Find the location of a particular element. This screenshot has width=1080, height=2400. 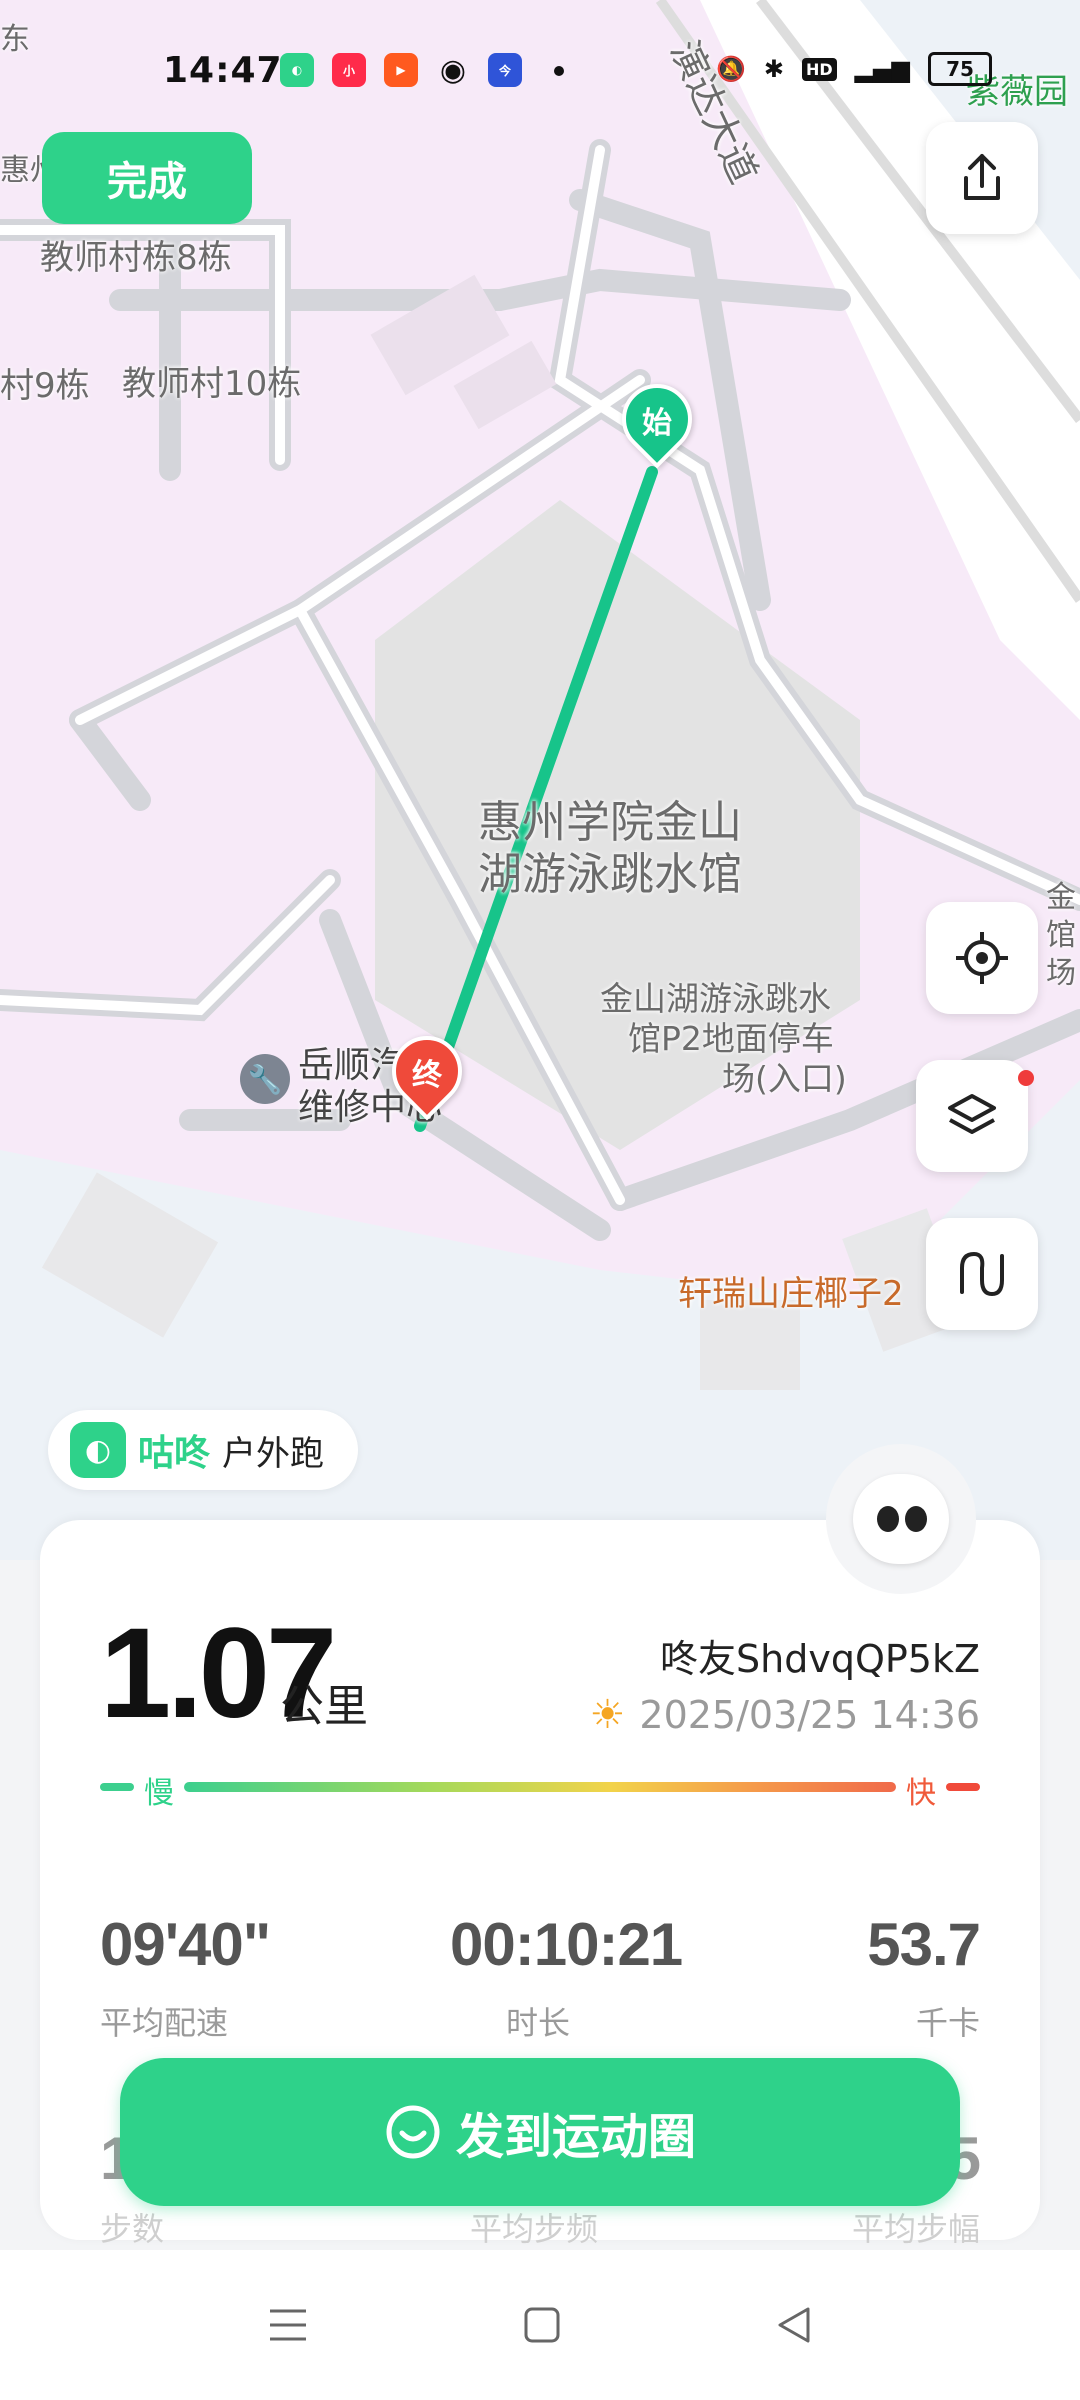

map-label-venue-2: 湖游泳跳水馆 is located at coordinates (610, 874).